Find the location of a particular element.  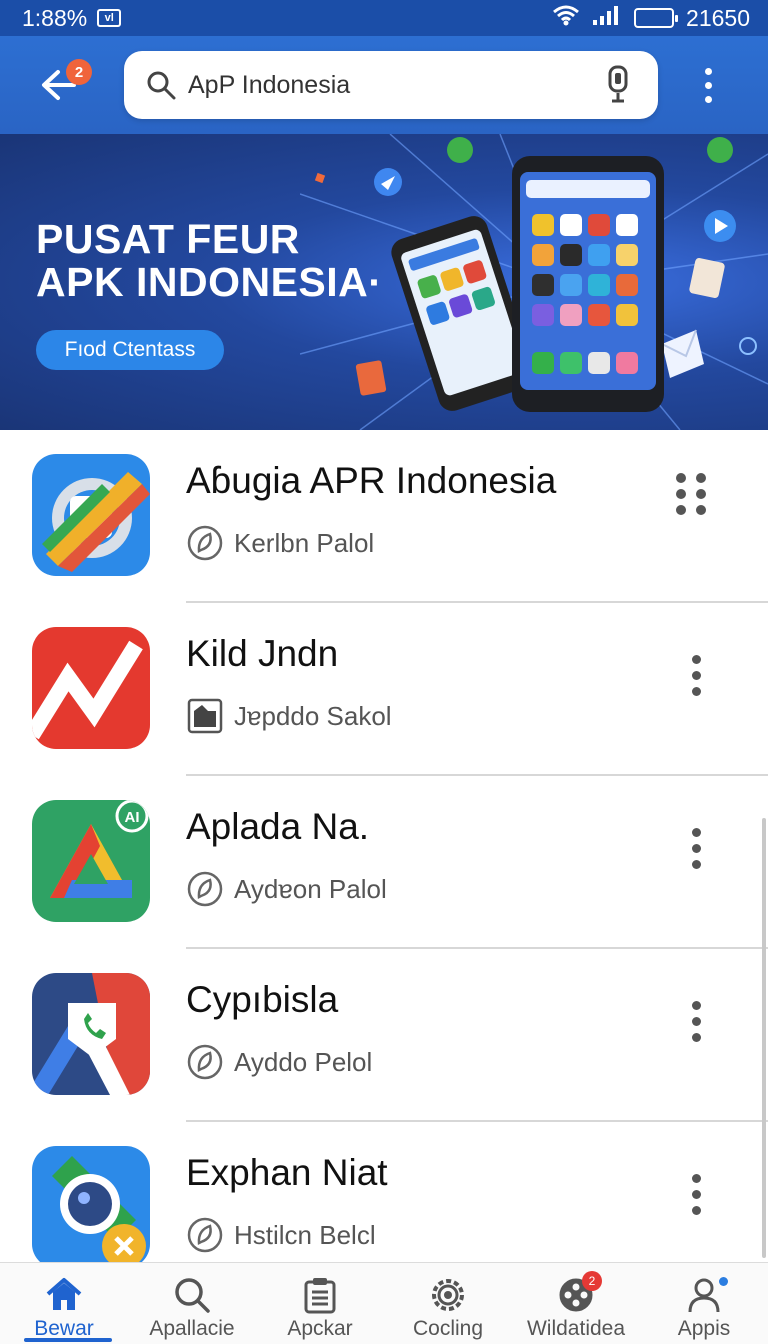

home-icon is located at coordinates (64, 1295).